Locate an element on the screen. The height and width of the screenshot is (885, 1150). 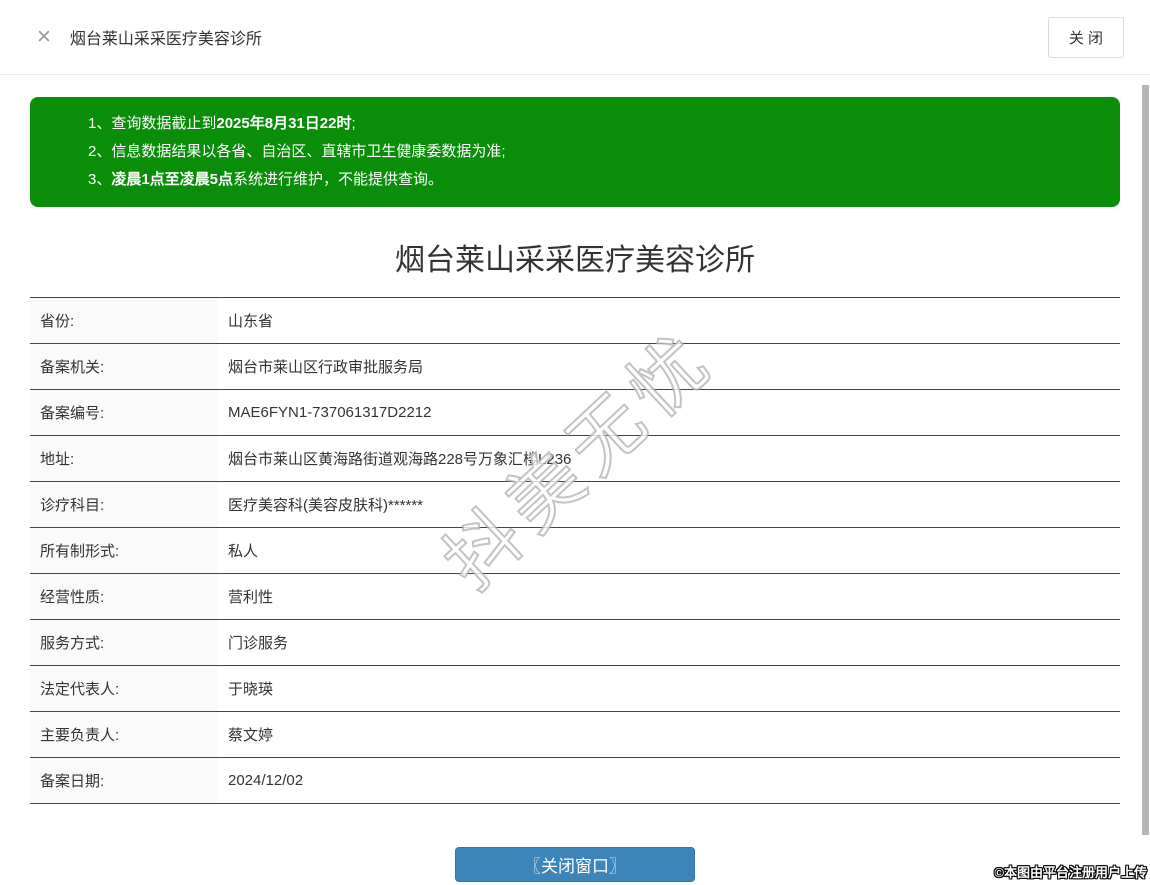
scrollbar is located at coordinates (1145, 481).